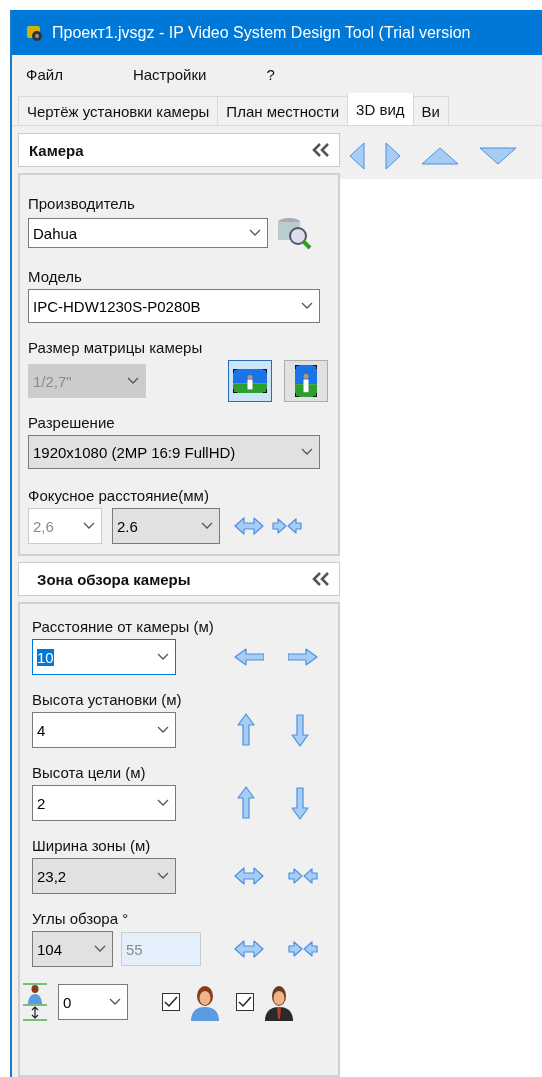 This screenshot has height=1077, width=542. What do you see at coordinates (35, 1002) in the screenshot?
I see `height-offset-icon` at bounding box center [35, 1002].